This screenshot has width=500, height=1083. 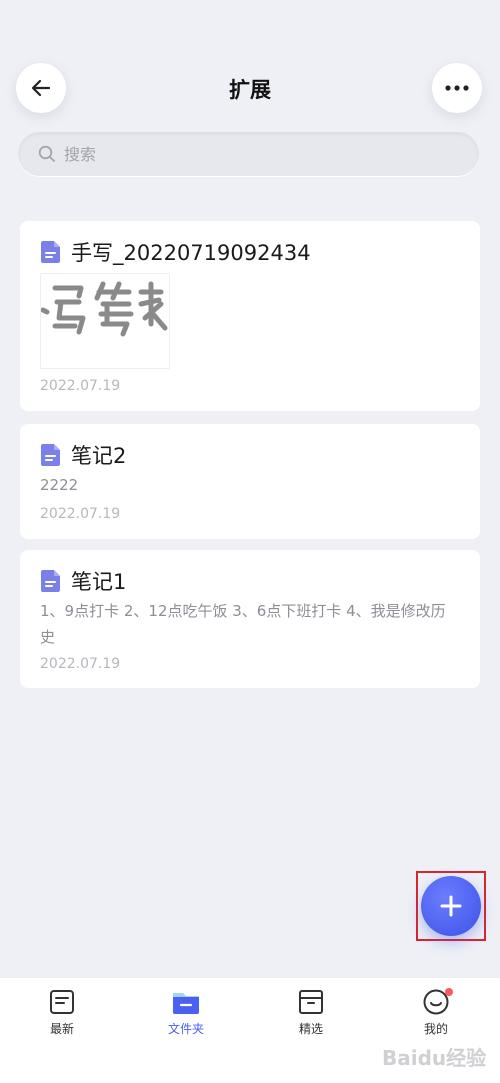 I want to click on search-bar, so click(x=248, y=154).